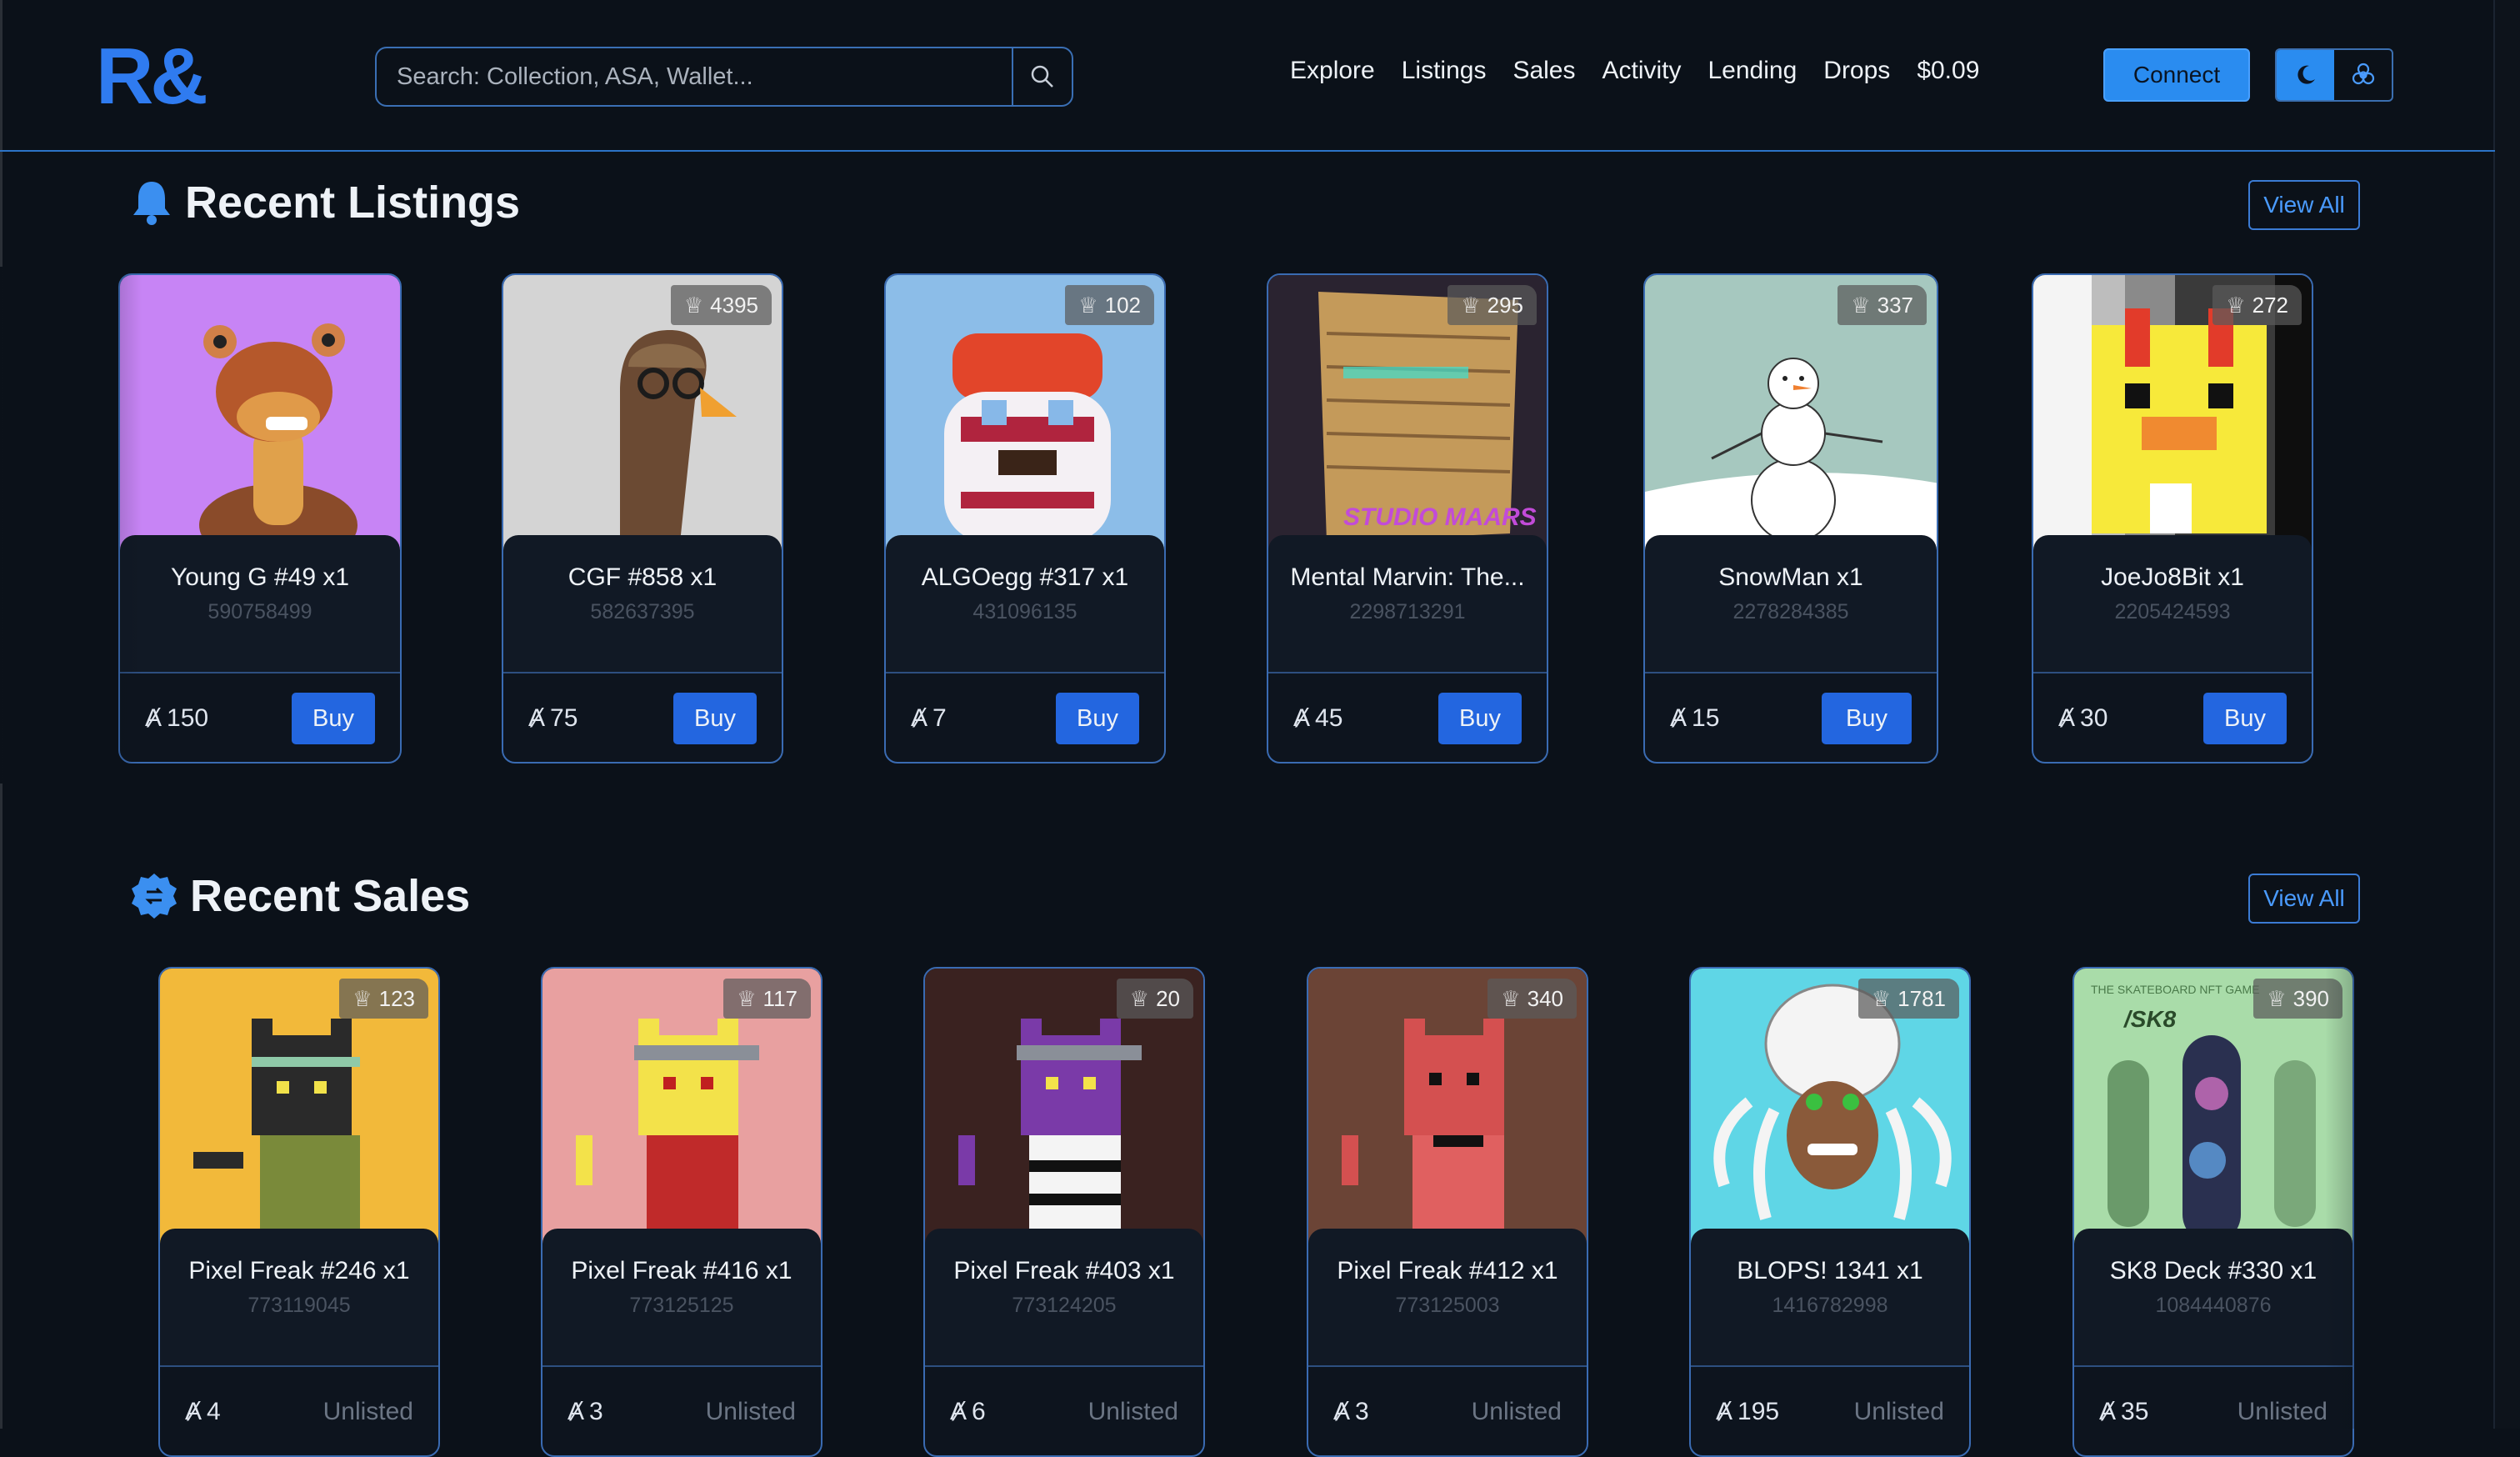  What do you see at coordinates (681, 1305) in the screenshot?
I see `asa-id: 773125125` at bounding box center [681, 1305].